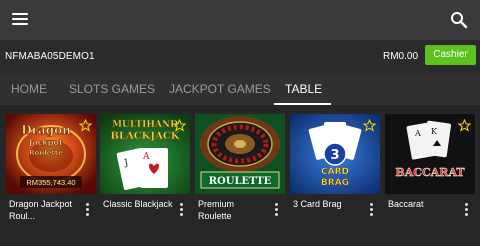 This screenshot has width=480, height=246. What do you see at coordinates (328, 204) in the screenshot?
I see `game-title: 3 Card Brag` at bounding box center [328, 204].